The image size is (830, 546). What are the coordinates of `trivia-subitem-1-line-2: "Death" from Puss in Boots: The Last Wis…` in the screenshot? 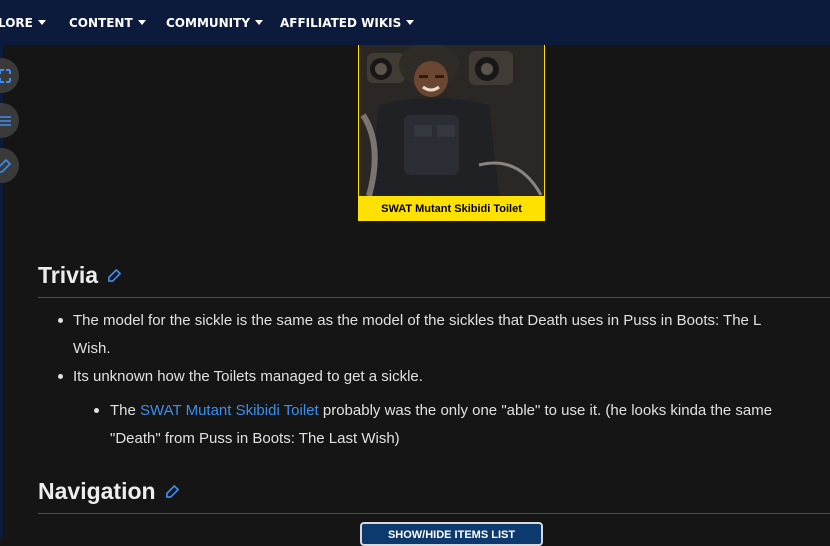 It's located at (255, 438).